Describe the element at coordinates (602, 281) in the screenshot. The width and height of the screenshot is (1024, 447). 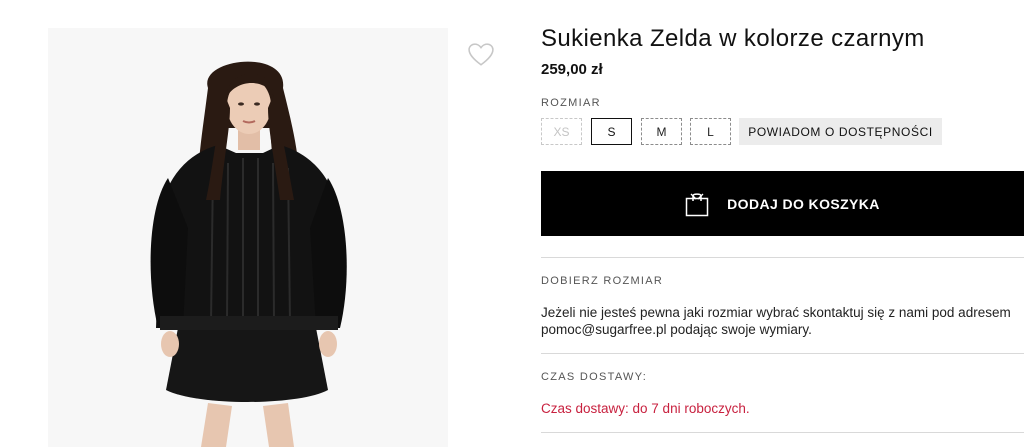
I see `size-help-label: DOBIERZ ROZMIAR` at that location.